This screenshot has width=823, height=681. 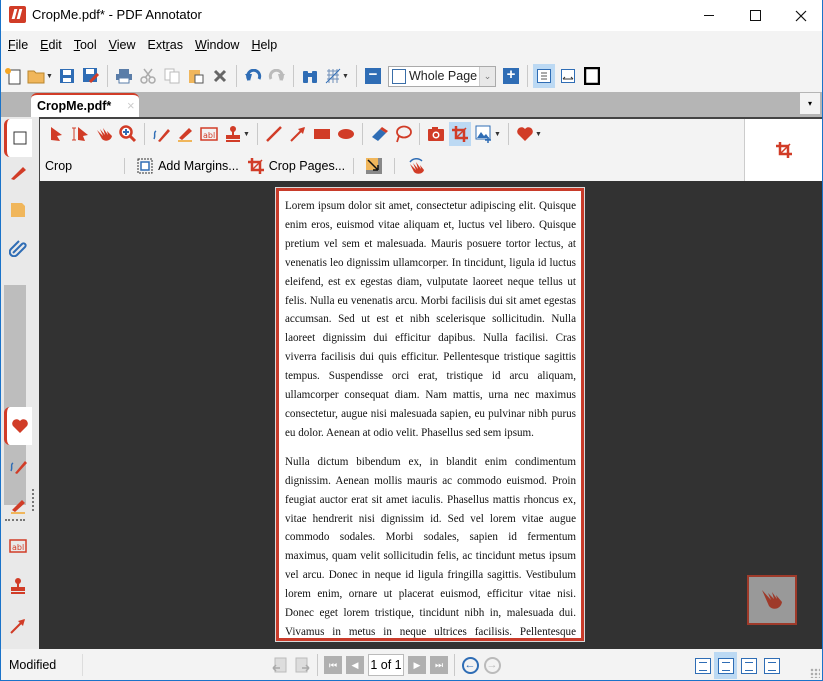 What do you see at coordinates (67, 76) in the screenshot?
I see `save-button` at bounding box center [67, 76].